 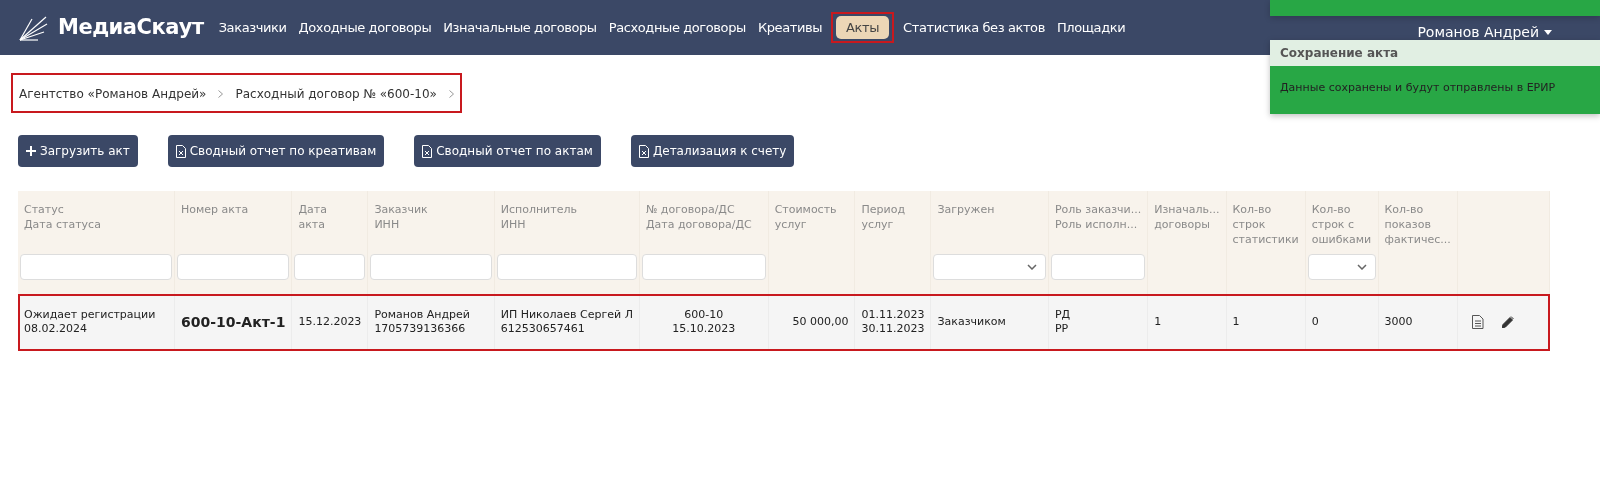 What do you see at coordinates (113, 94) in the screenshot?
I see `breadcrumb-link: Агентство «Романов Андрей»` at bounding box center [113, 94].